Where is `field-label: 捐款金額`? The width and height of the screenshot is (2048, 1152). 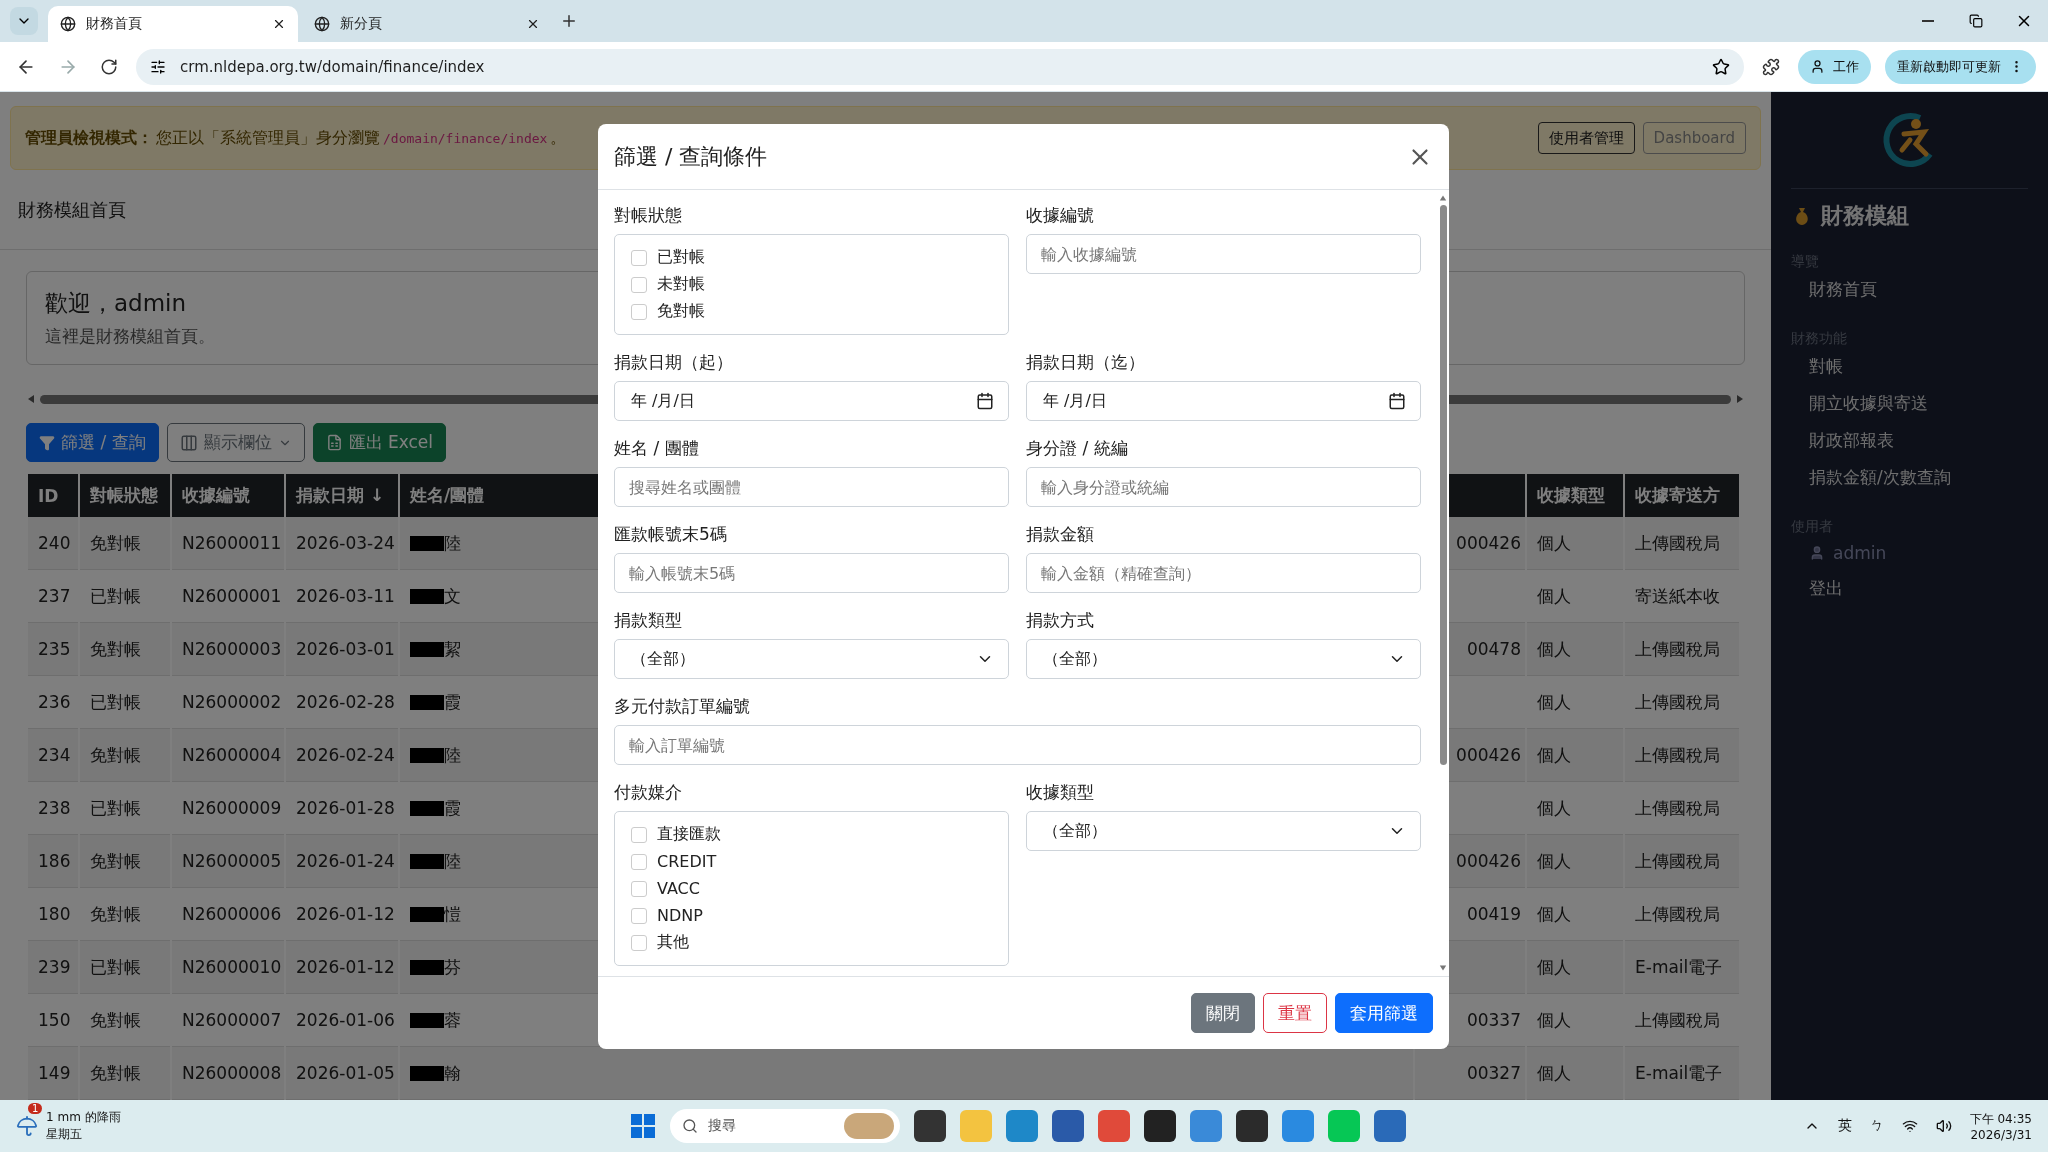
field-label: 捐款金額 is located at coordinates (1060, 534).